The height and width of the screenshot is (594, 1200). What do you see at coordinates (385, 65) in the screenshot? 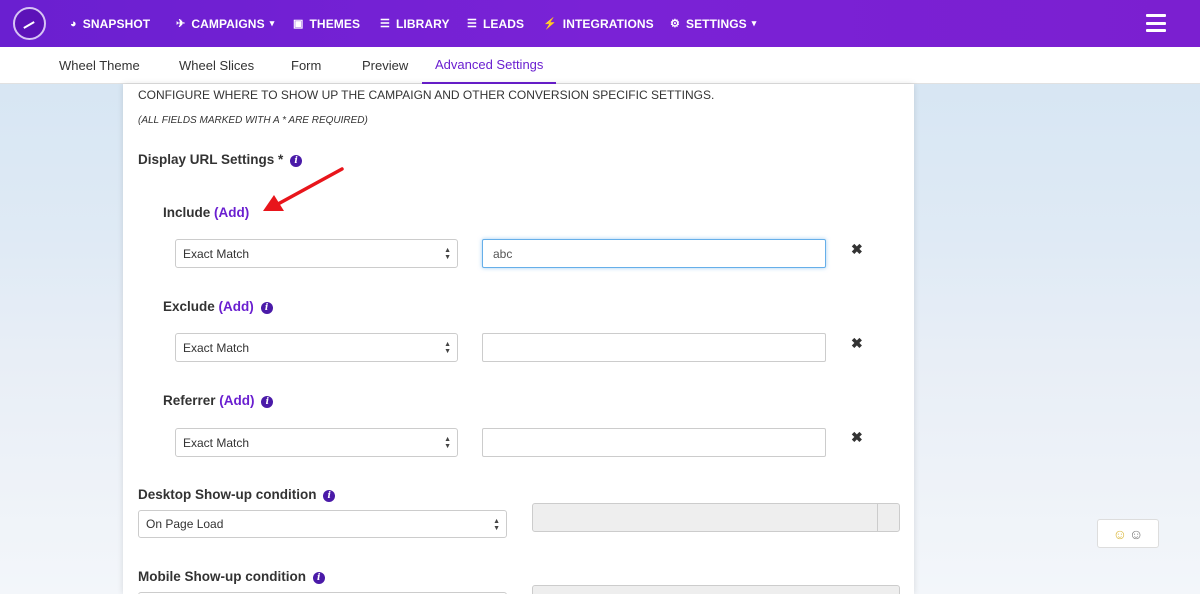
I see `tab-preview: Preview` at bounding box center [385, 65].